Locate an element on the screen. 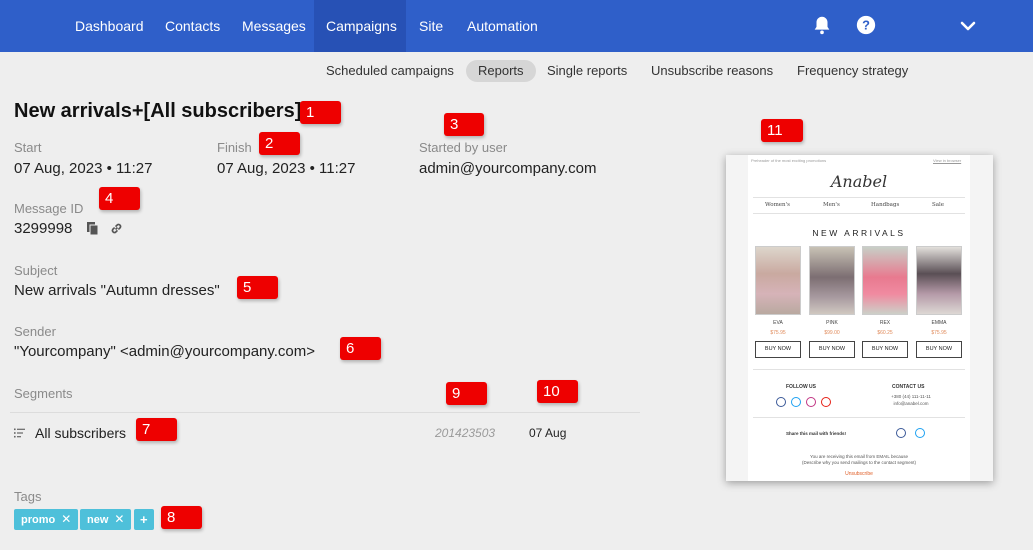  tag-label: new is located at coordinates (98, 520).